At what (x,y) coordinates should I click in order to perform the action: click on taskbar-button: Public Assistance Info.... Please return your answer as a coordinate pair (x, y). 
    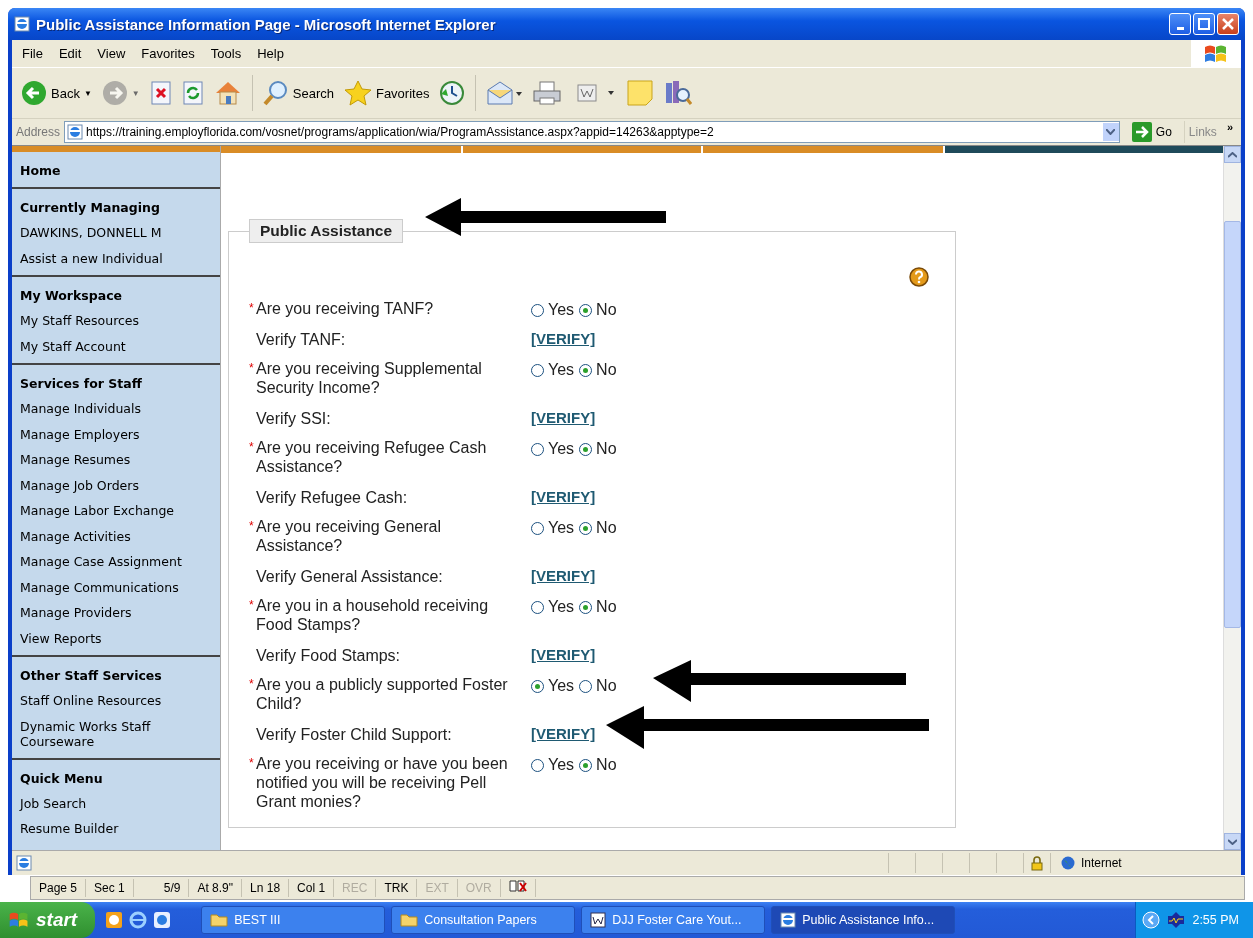
    Looking at the image, I should click on (863, 920).